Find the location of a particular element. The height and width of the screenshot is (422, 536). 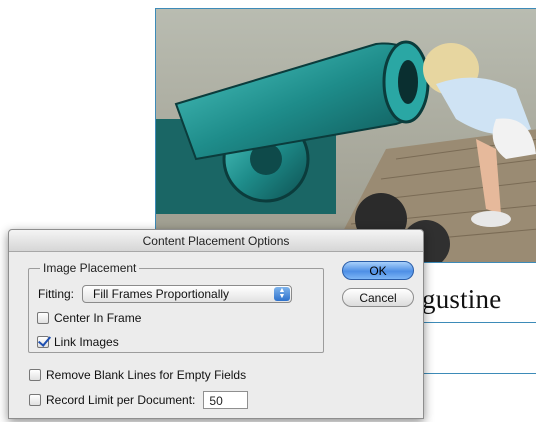

dialog-title: Content Placement Options is located at coordinates (216, 240).